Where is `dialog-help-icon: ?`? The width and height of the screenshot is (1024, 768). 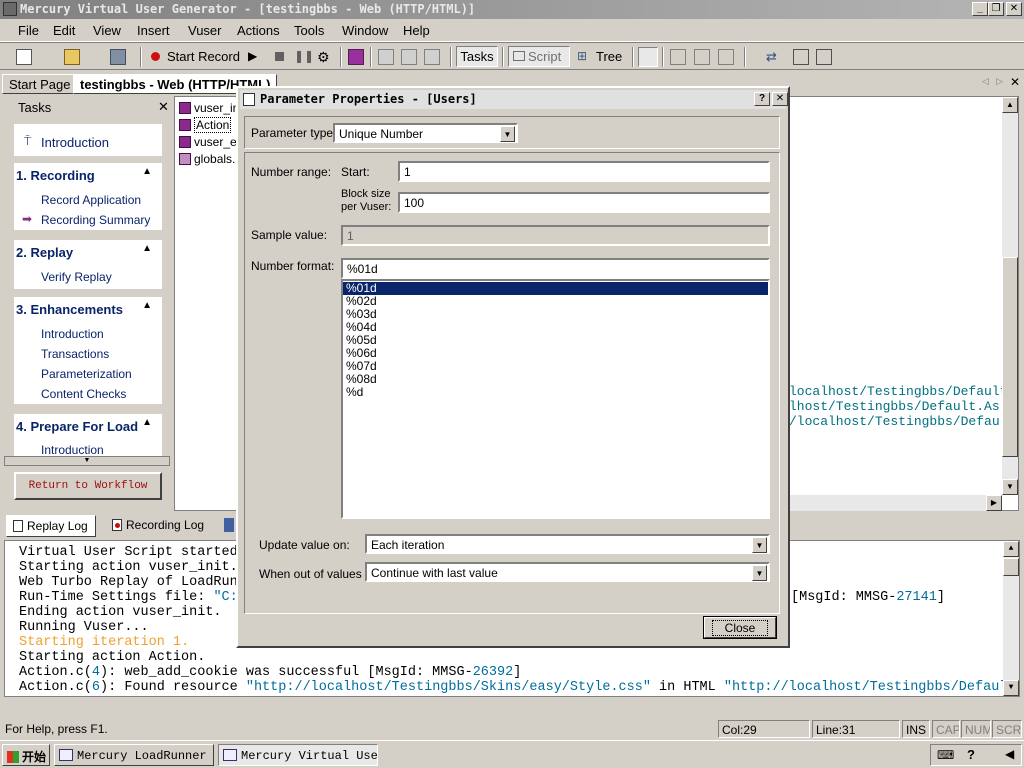 dialog-help-icon: ? is located at coordinates (762, 99).